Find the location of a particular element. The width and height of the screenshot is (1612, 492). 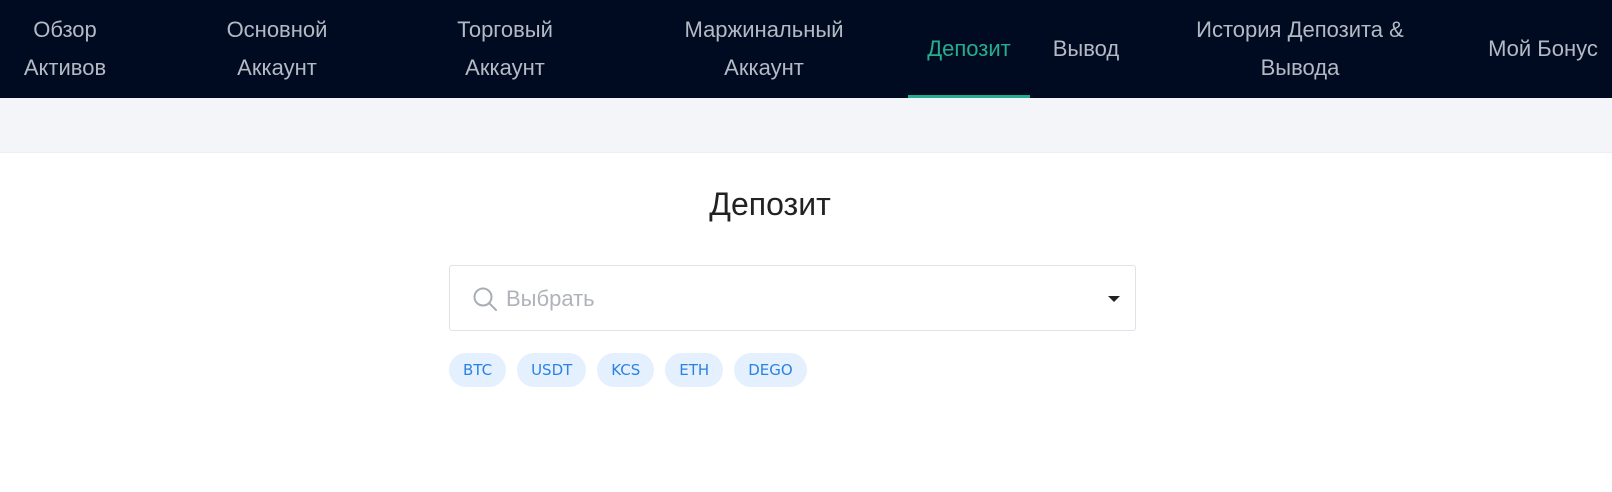

coin-select is located at coordinates (792, 298).